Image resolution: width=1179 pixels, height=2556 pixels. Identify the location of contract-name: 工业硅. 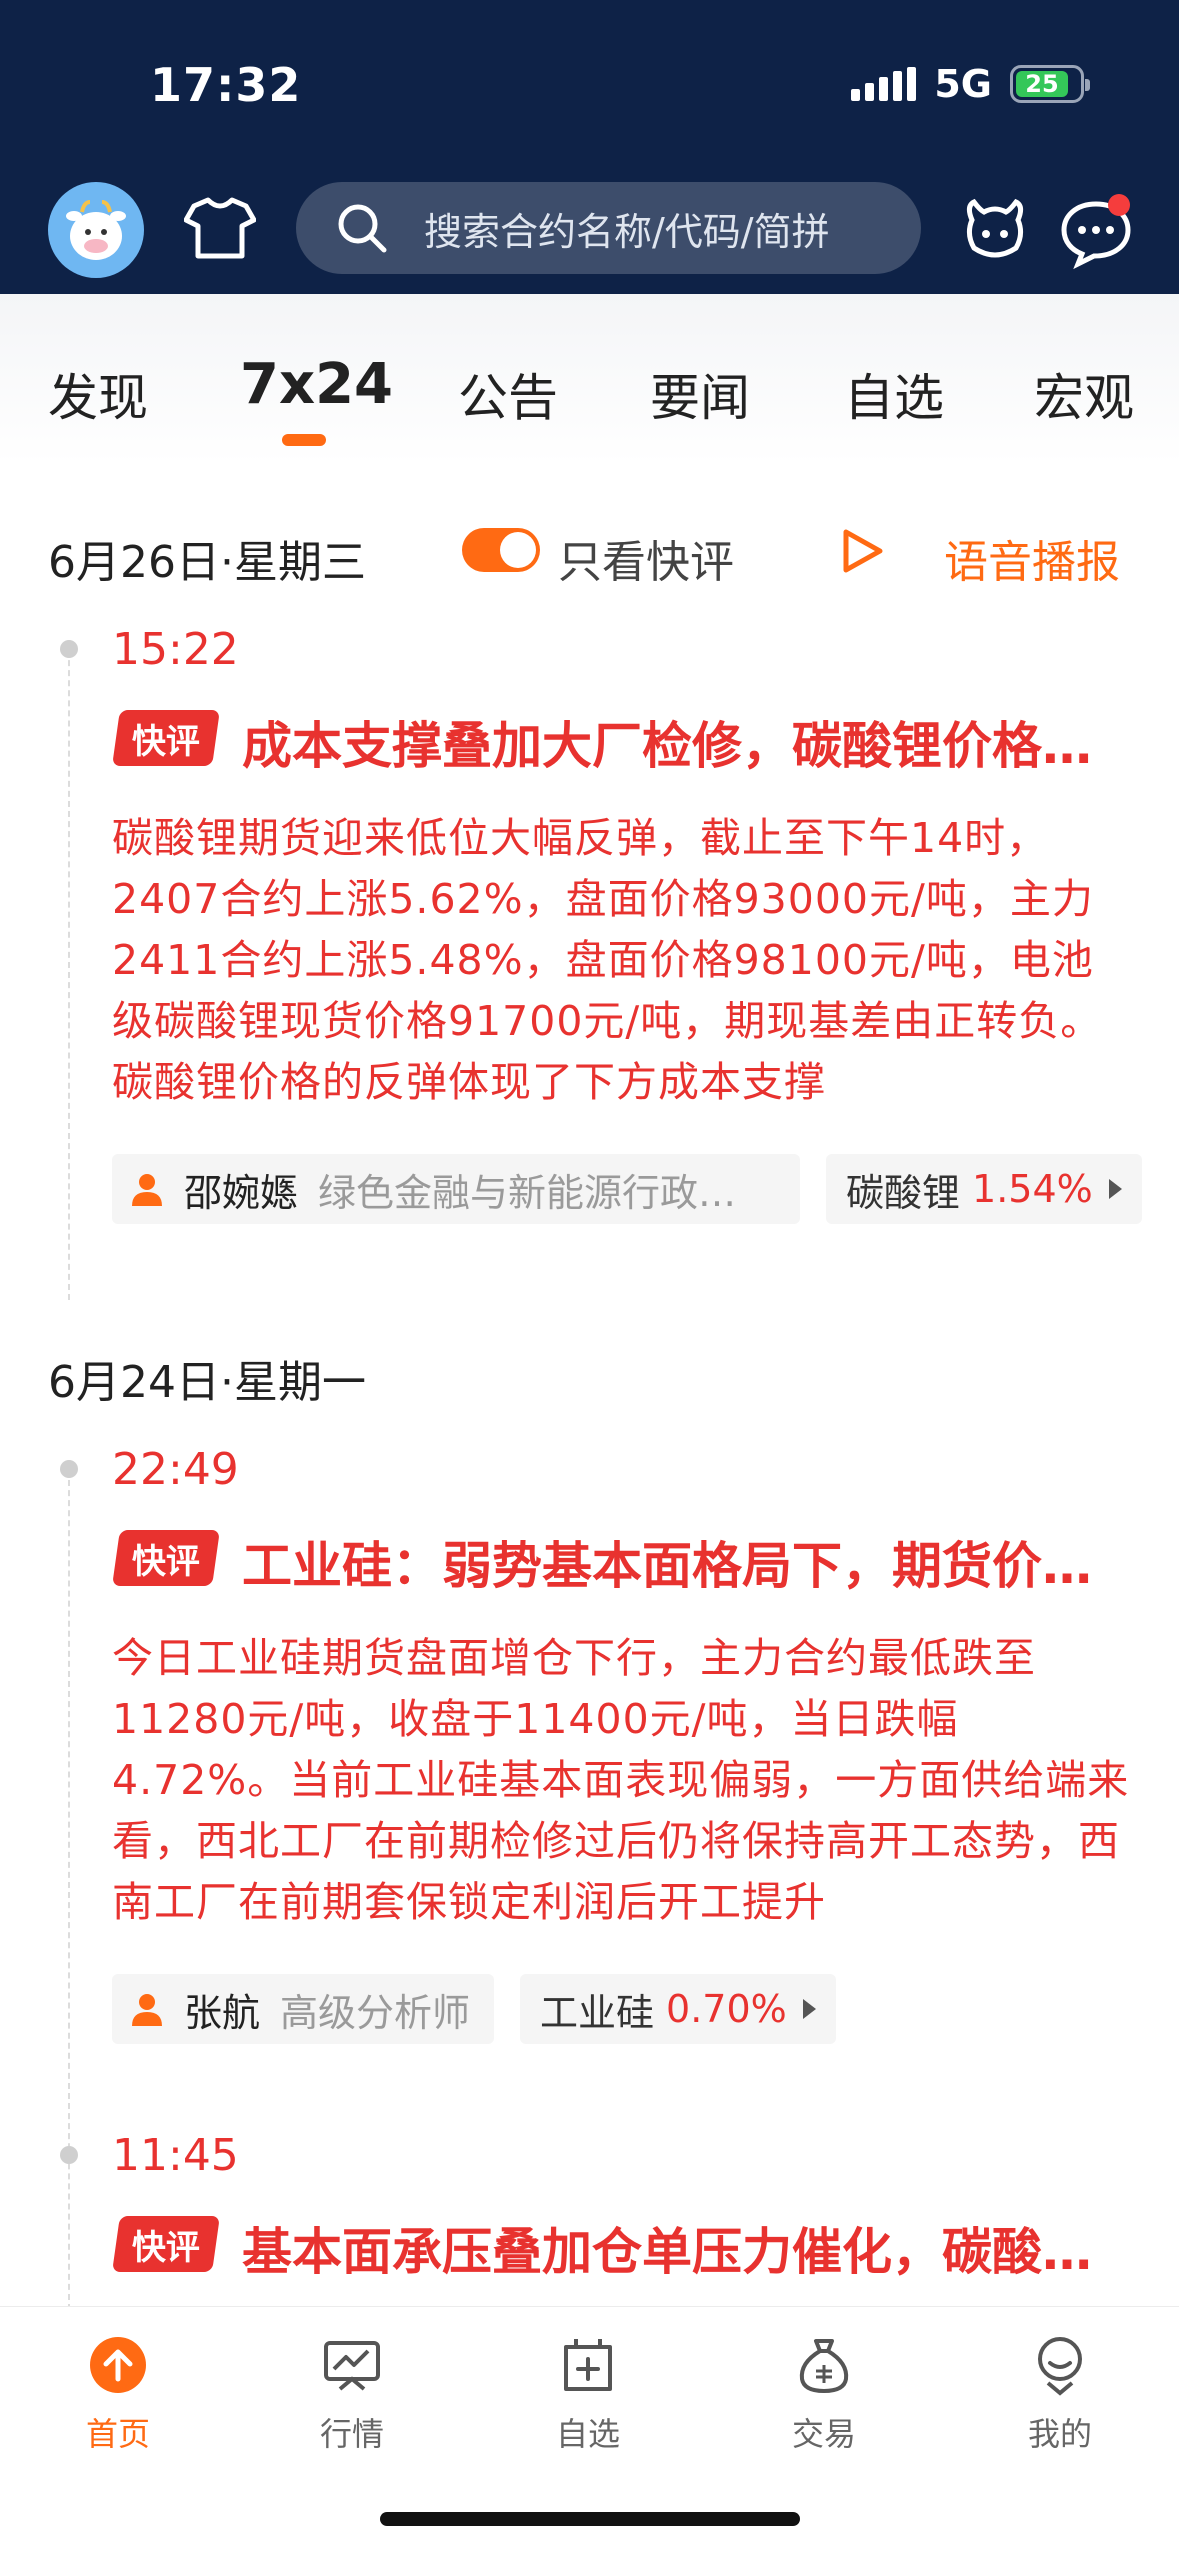
(597, 2012).